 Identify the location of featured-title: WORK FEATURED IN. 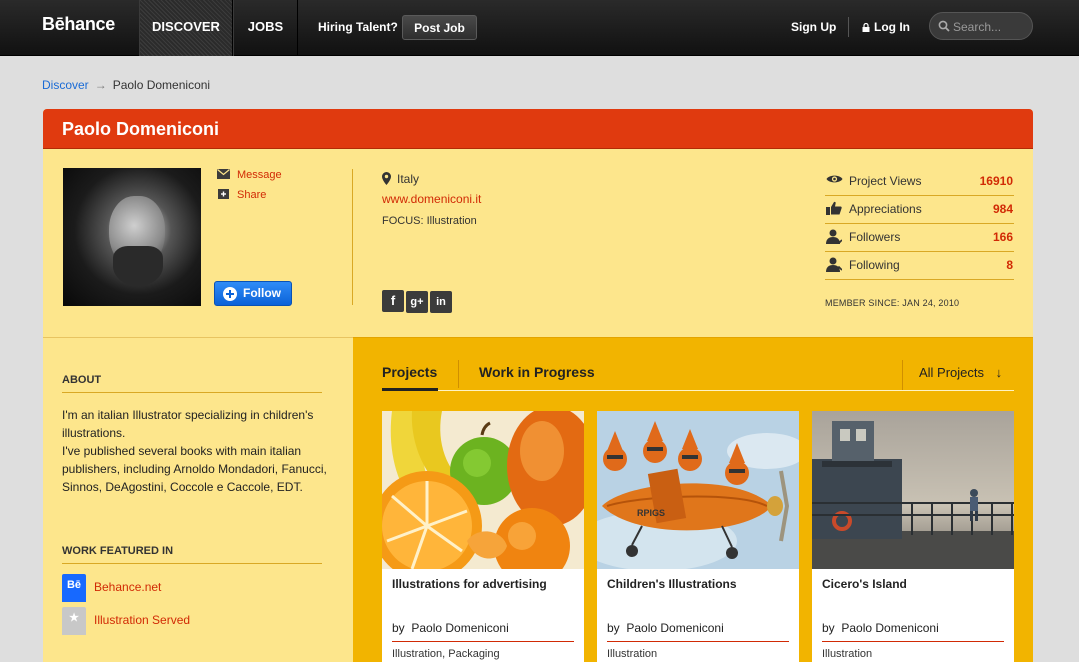
(192, 554).